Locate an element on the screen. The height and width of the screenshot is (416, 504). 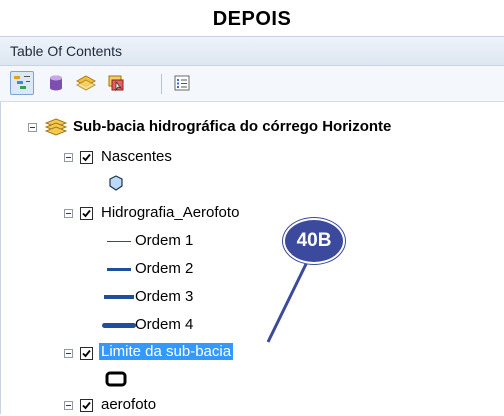
callout-pointer is located at coordinates (287, 302).